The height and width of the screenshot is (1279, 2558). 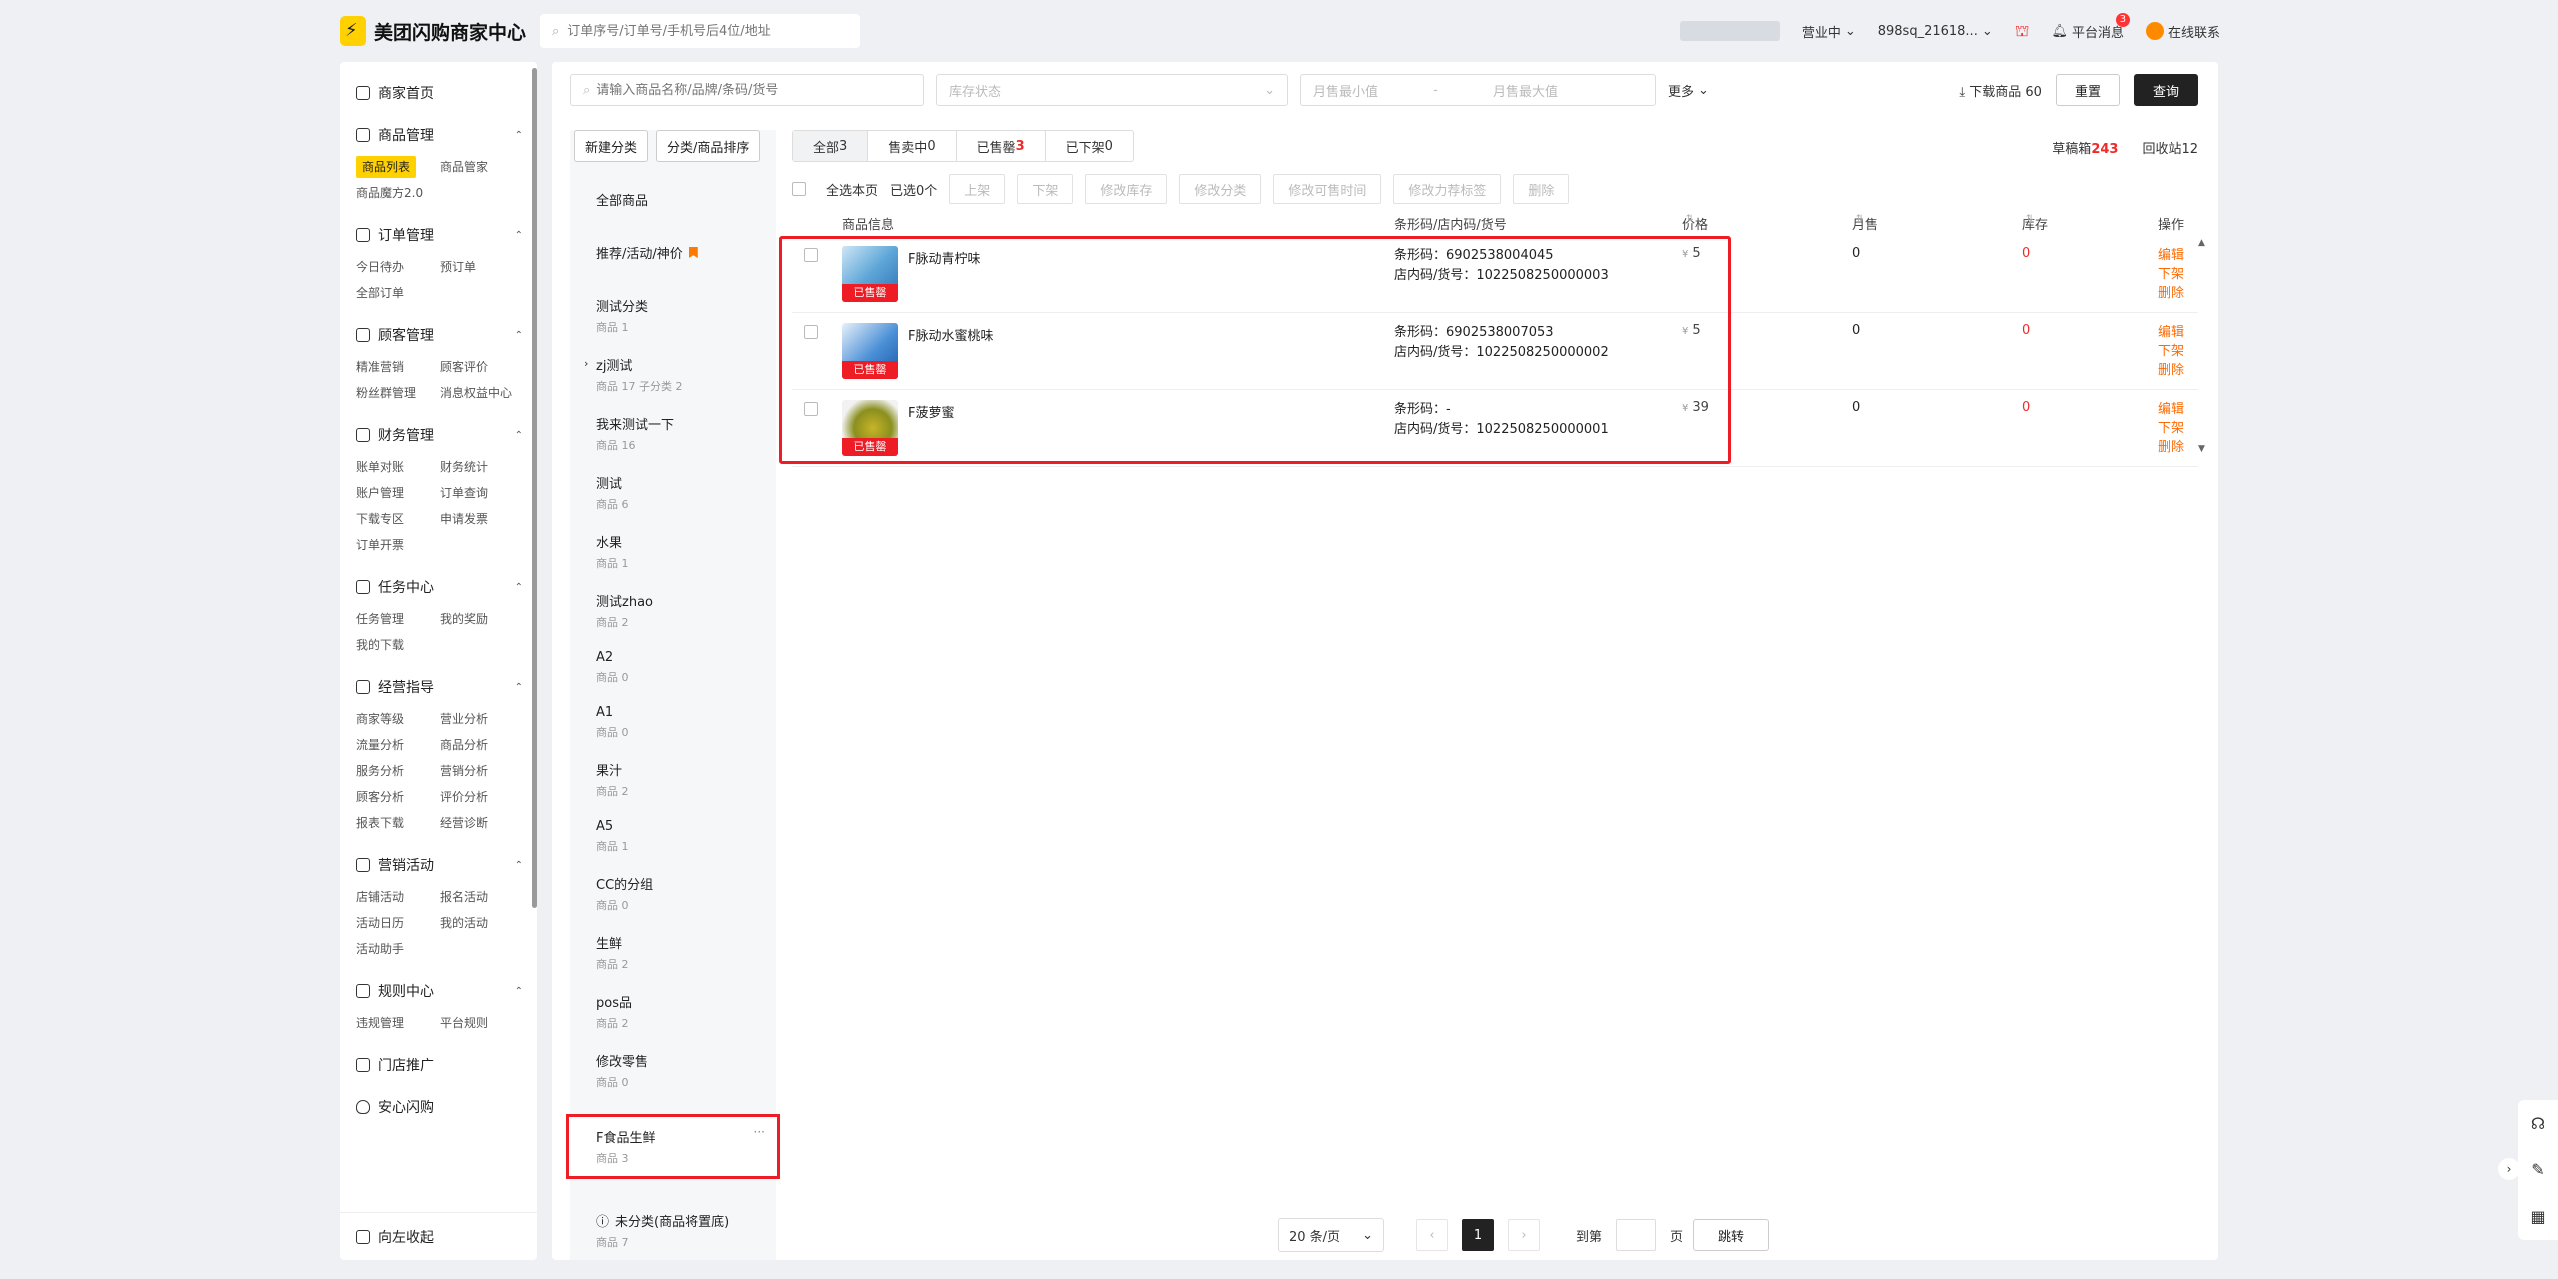 I want to click on category-sort-button: 分类/商品排序, so click(x=708, y=146).